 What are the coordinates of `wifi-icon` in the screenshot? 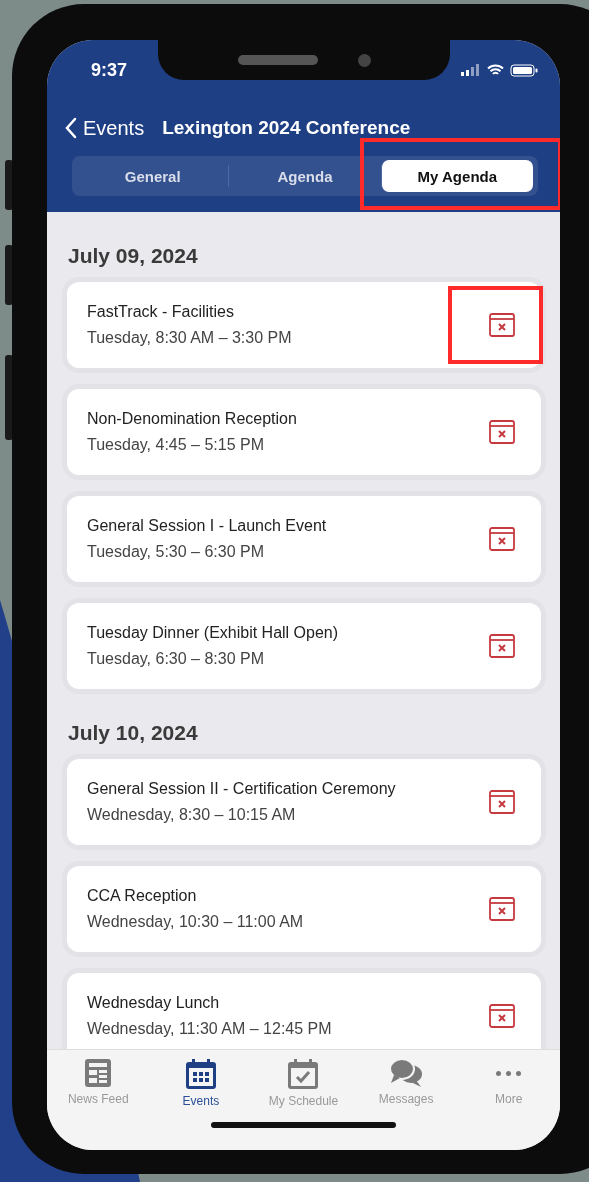 It's located at (495, 70).